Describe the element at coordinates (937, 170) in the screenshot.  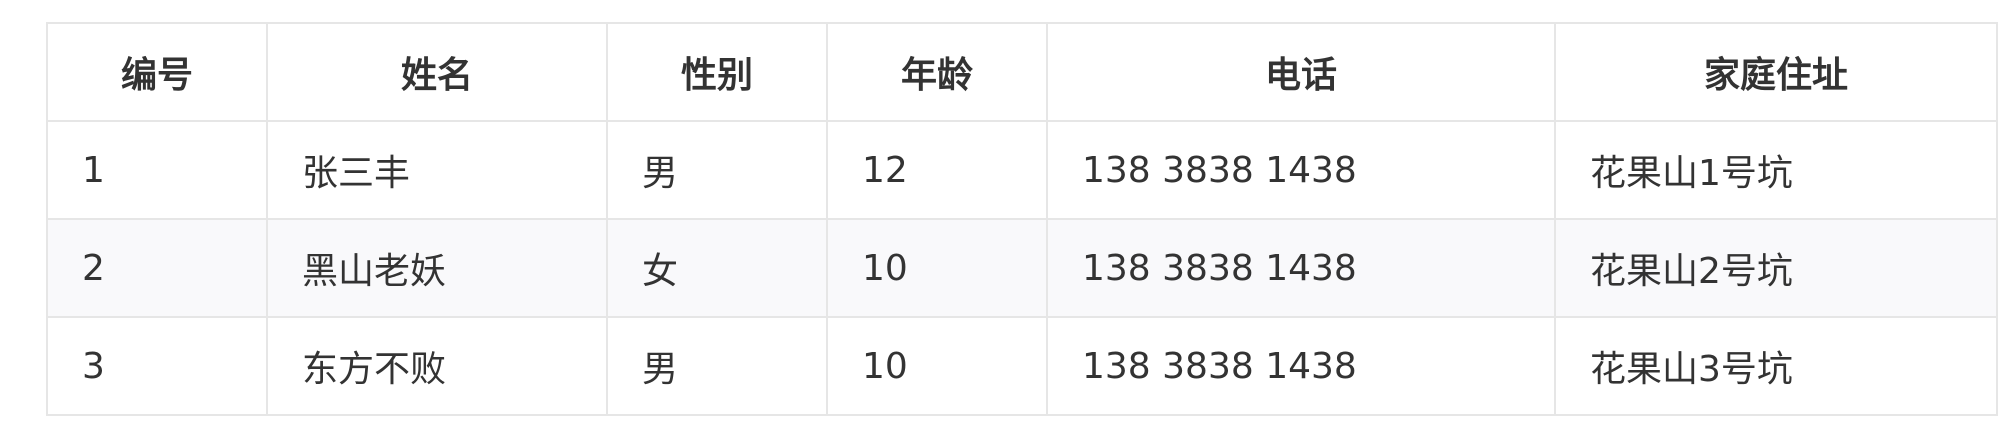
I see `cell-age: 12` at that location.